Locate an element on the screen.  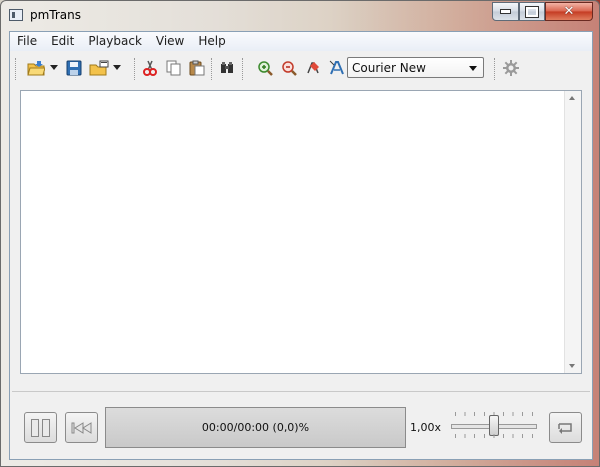
font-color-button is located at coordinates (313, 68).